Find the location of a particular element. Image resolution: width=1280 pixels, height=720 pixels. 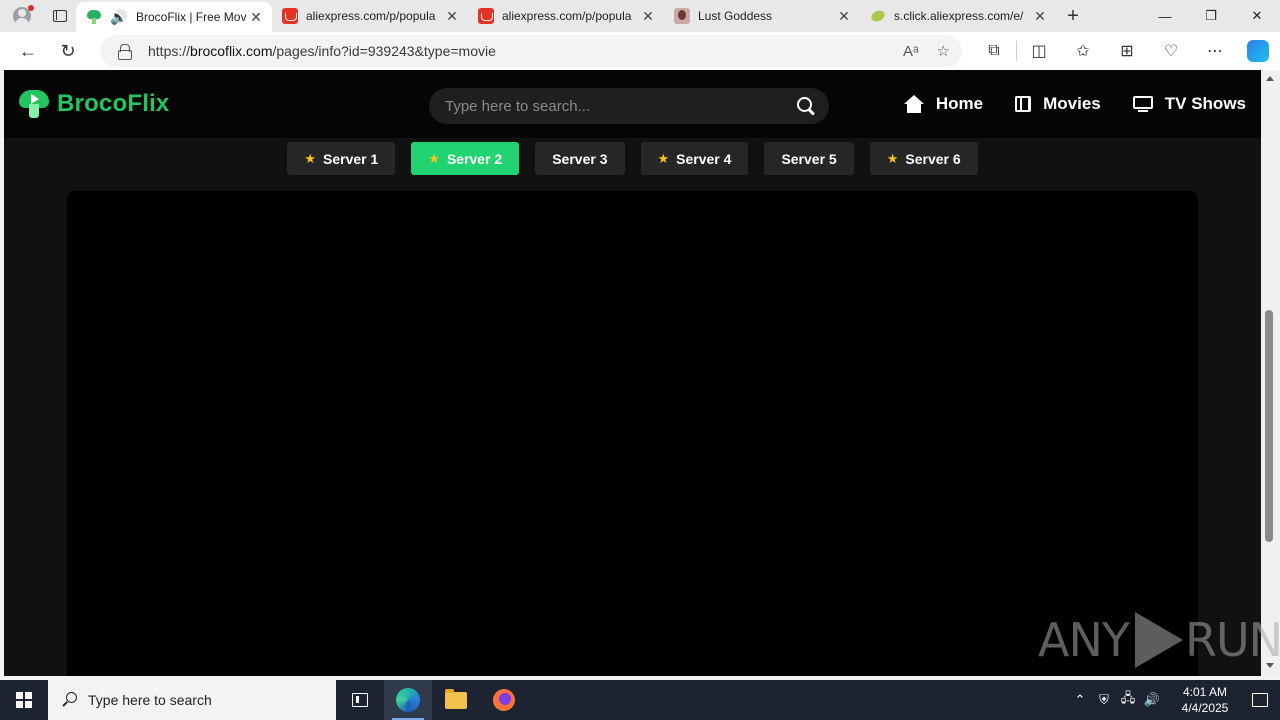

more-menu-icon: ⋯ is located at coordinates (1215, 51).